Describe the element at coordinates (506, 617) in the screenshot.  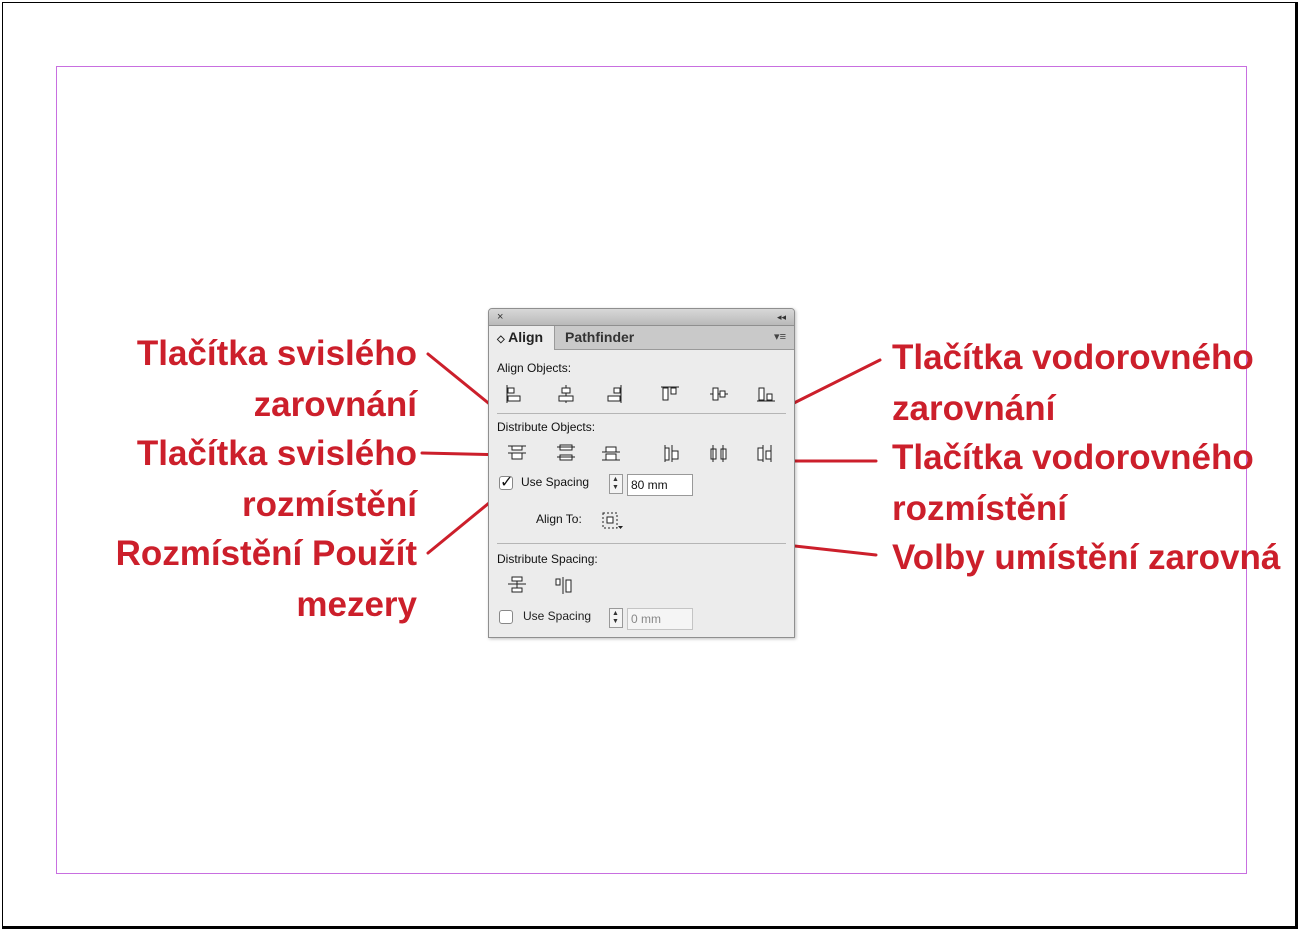
I see `use-spacing-2-checkbox` at that location.